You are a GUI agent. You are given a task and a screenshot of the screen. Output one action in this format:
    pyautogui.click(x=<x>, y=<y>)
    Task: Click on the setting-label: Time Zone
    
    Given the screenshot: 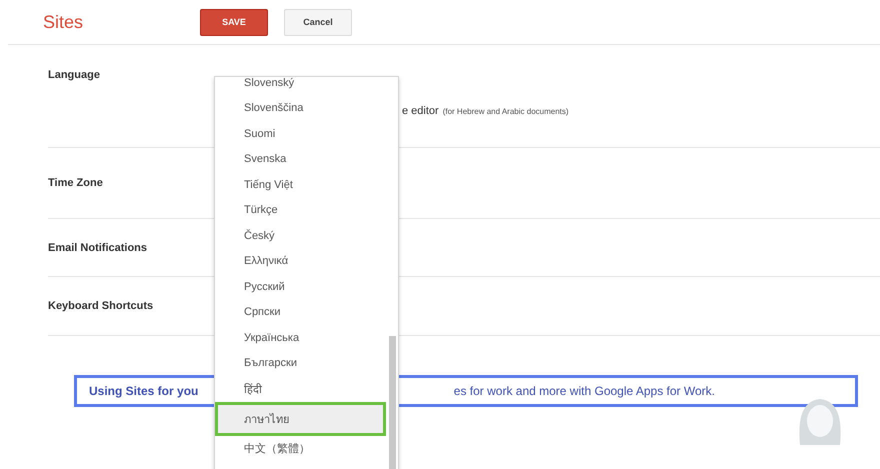 What is the action you would take?
    pyautogui.click(x=76, y=183)
    